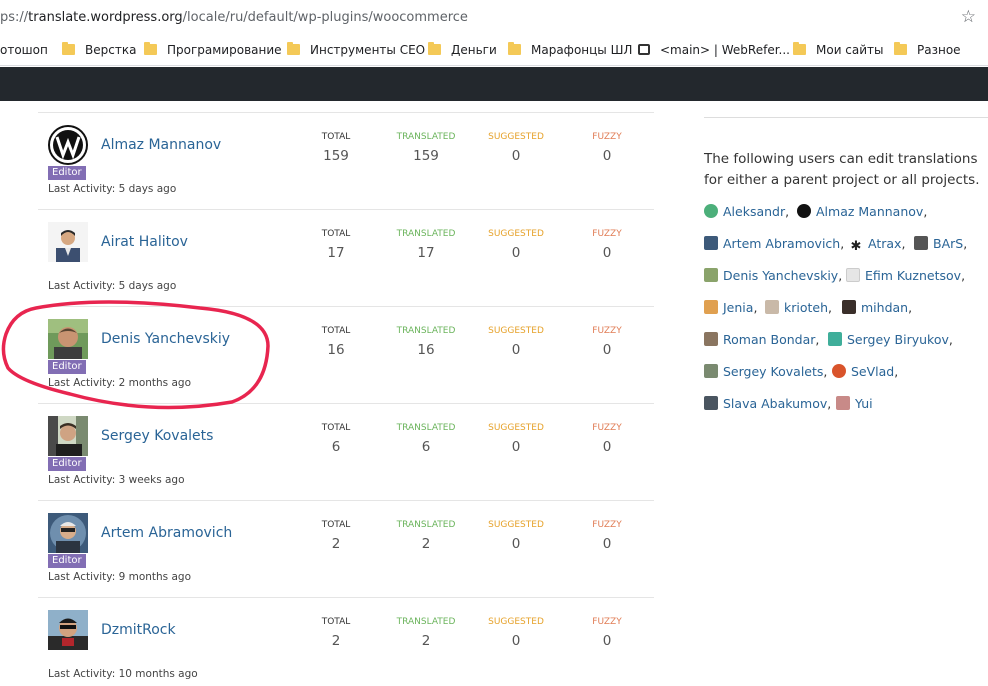 The width and height of the screenshot is (988, 686). I want to click on bookmark-item: отошоп, so click(24, 50).